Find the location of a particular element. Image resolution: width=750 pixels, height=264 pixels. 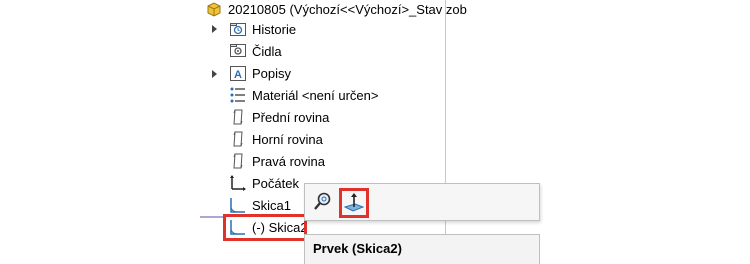

selection-highlight is located at coordinates (265, 227).